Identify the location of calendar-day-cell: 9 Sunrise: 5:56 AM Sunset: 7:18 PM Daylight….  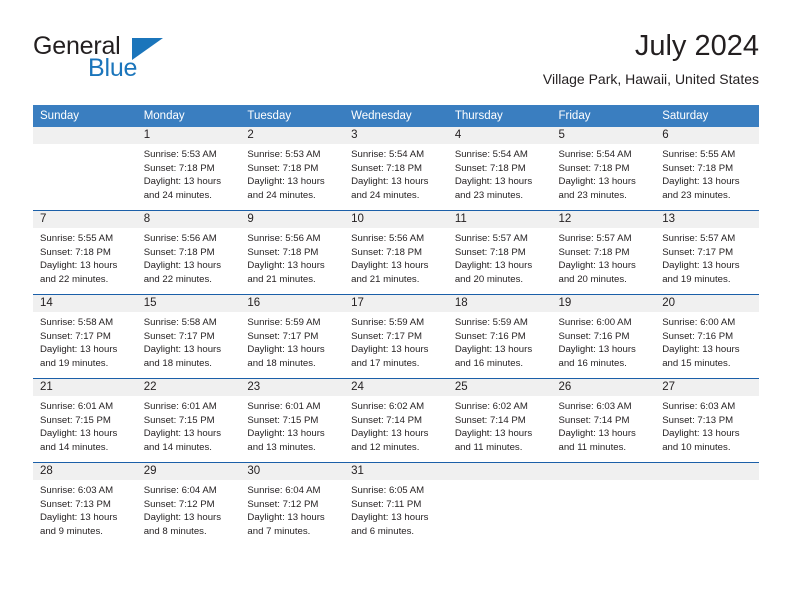
(292, 252).